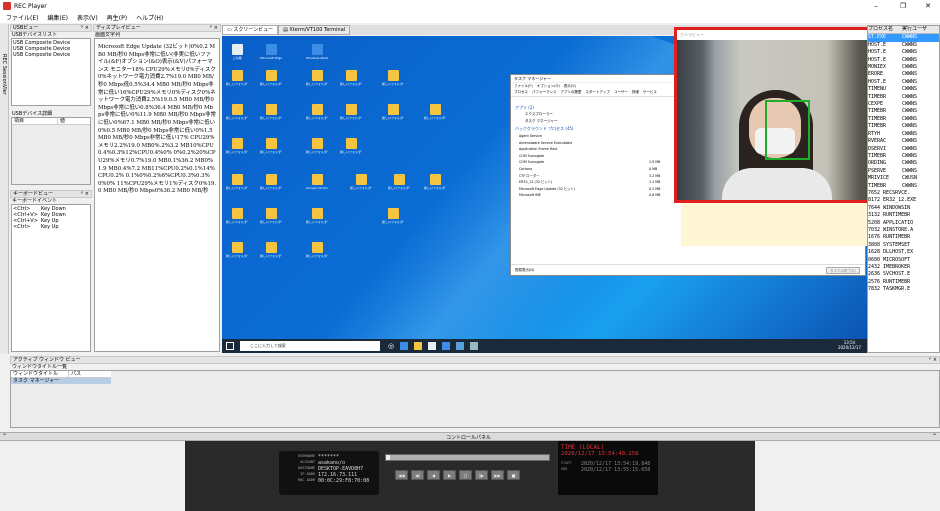 The height and width of the screenshot is (511, 940). Describe the element at coordinates (903, 171) in the screenshot. I see `process-row: PSERVE CWWNS` at that location.